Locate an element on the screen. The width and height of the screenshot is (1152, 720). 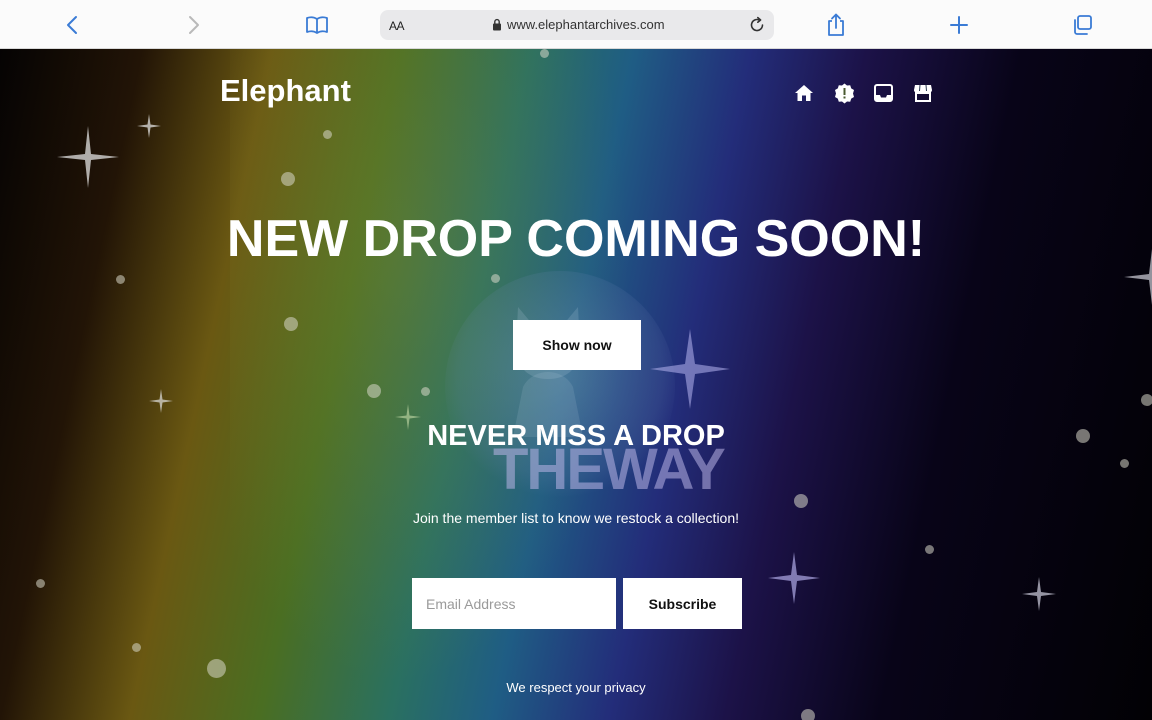
tabs-icon is located at coordinates (1082, 25).